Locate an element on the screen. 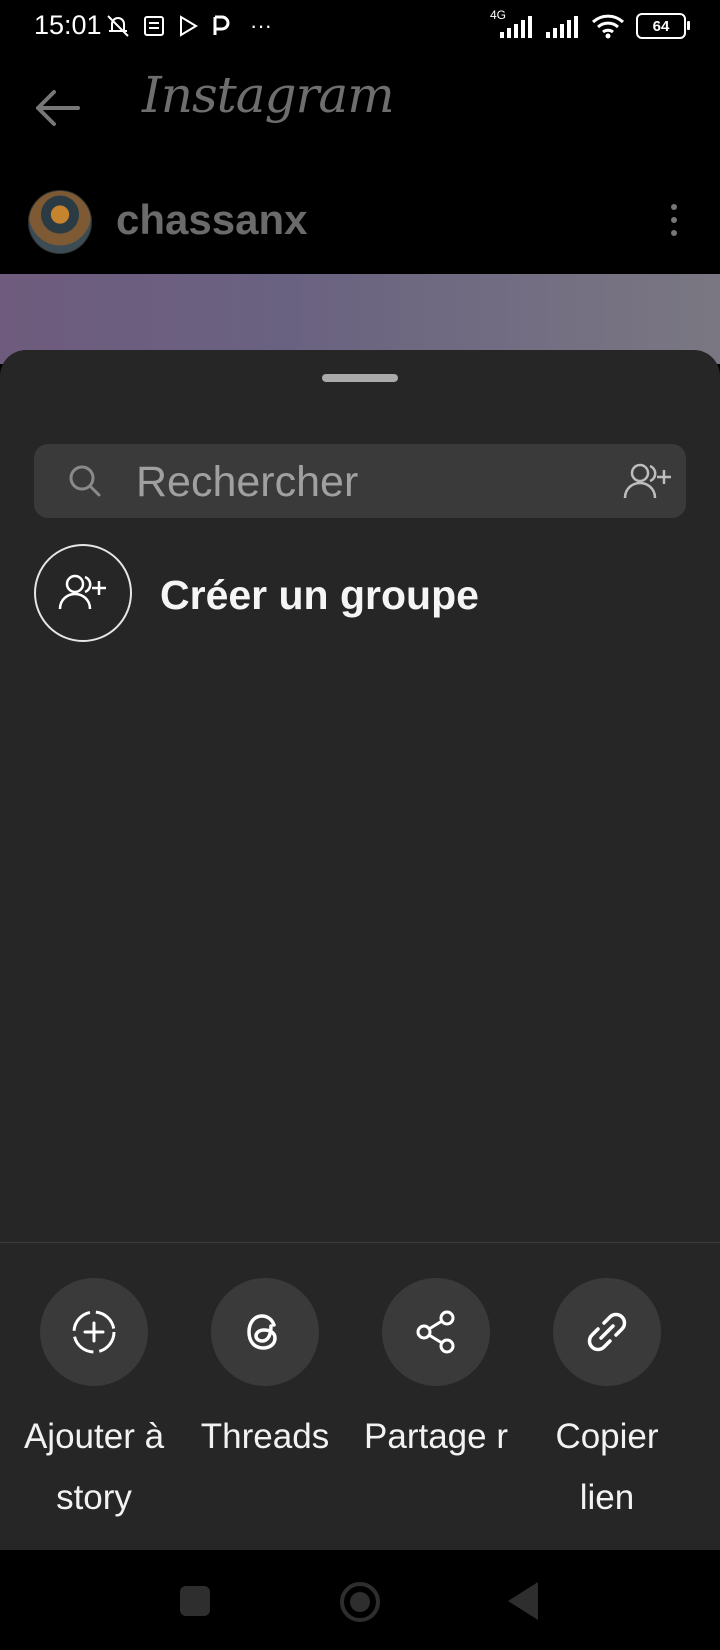 The image size is (720, 1650). more-options-icon is located at coordinates (674, 222).